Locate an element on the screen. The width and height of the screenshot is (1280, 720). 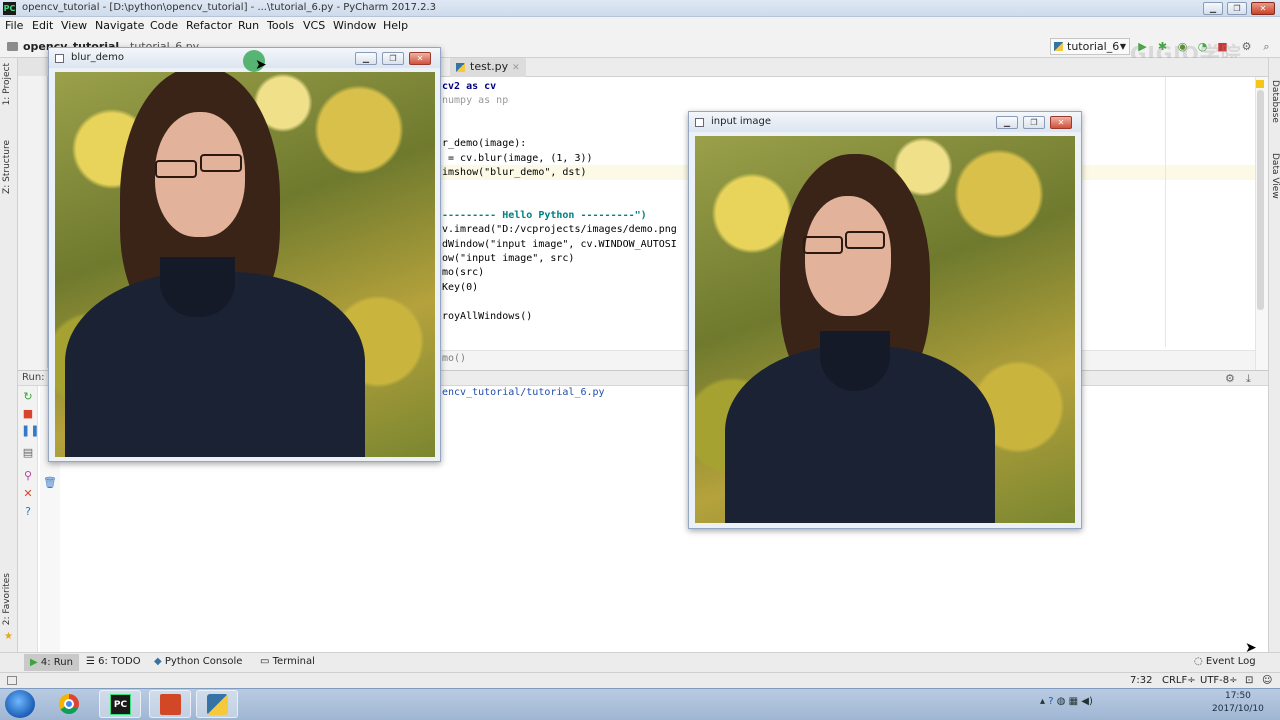
run-tab-icon: ▶ is located at coordinates (34, 662).